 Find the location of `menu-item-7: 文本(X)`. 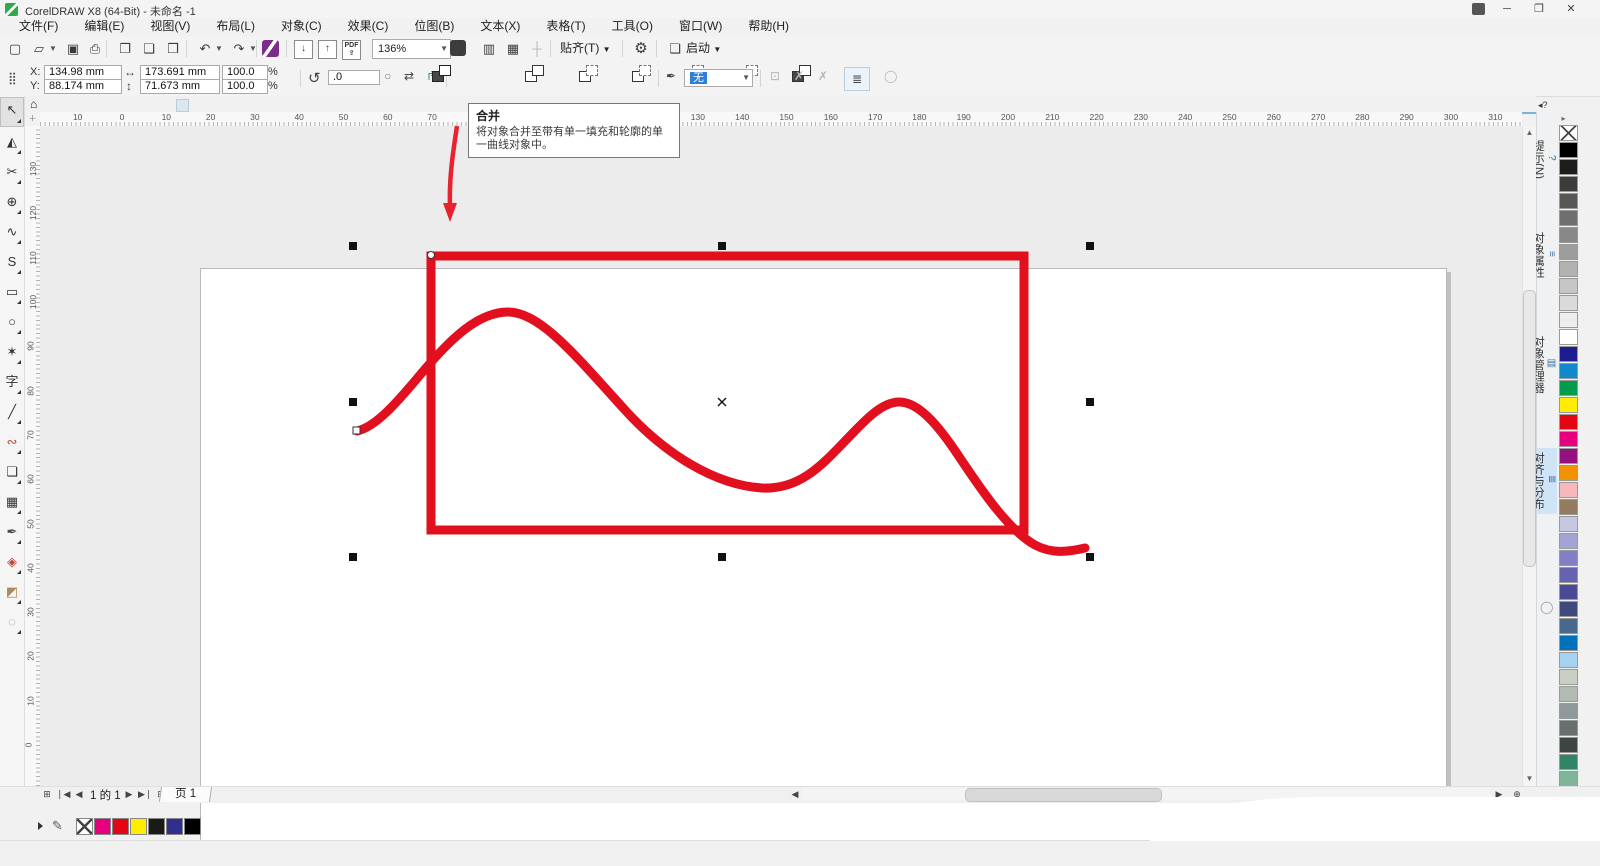

menu-item-7: 文本(X) is located at coordinates (500, 26).